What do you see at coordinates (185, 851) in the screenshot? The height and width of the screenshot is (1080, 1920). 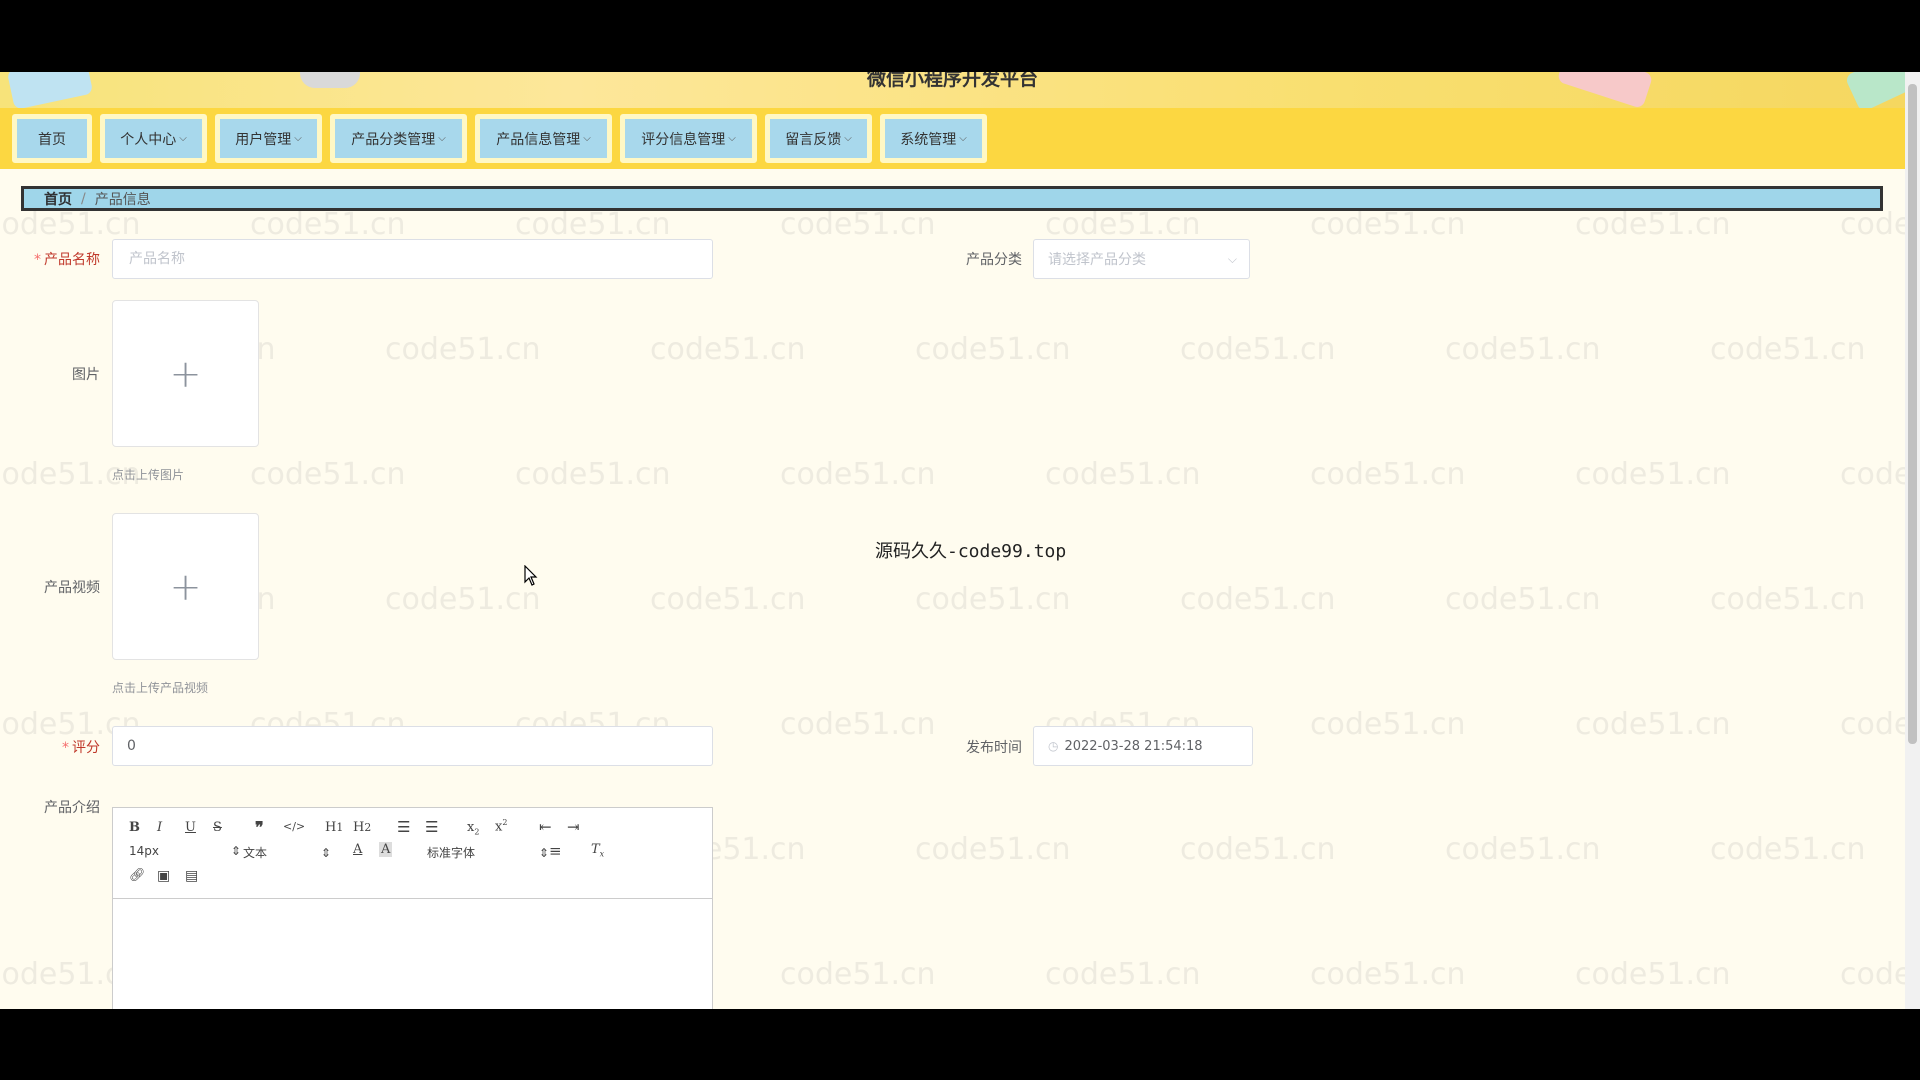 I see `font-size-select: 14px ⇕` at bounding box center [185, 851].